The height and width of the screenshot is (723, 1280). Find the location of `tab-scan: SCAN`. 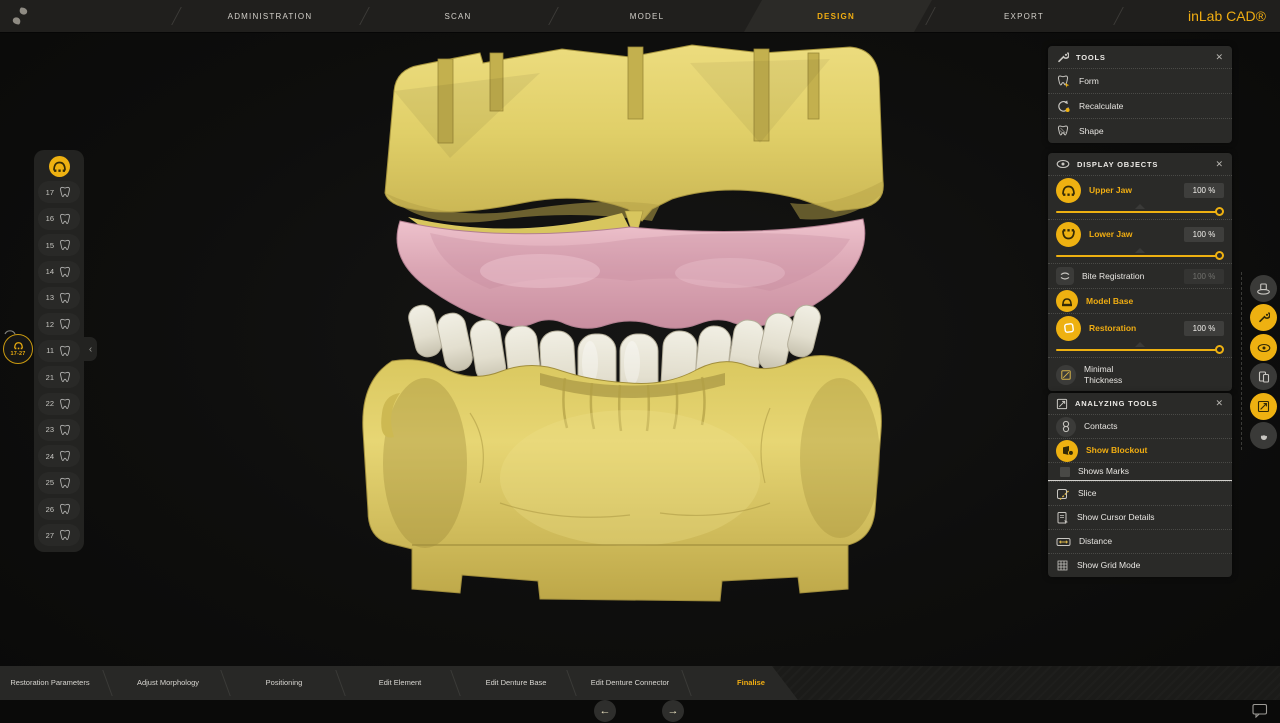

tab-scan: SCAN is located at coordinates (457, 16).